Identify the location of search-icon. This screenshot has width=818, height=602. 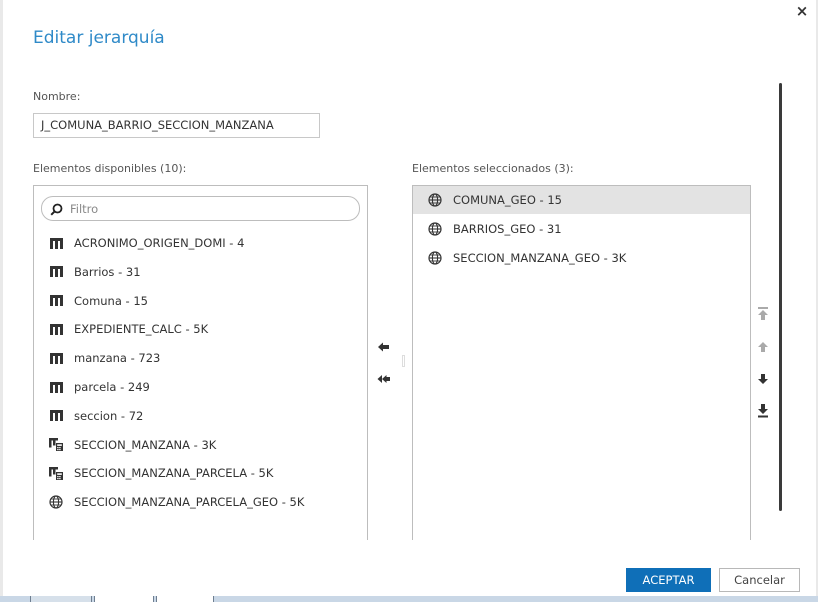
(56, 209).